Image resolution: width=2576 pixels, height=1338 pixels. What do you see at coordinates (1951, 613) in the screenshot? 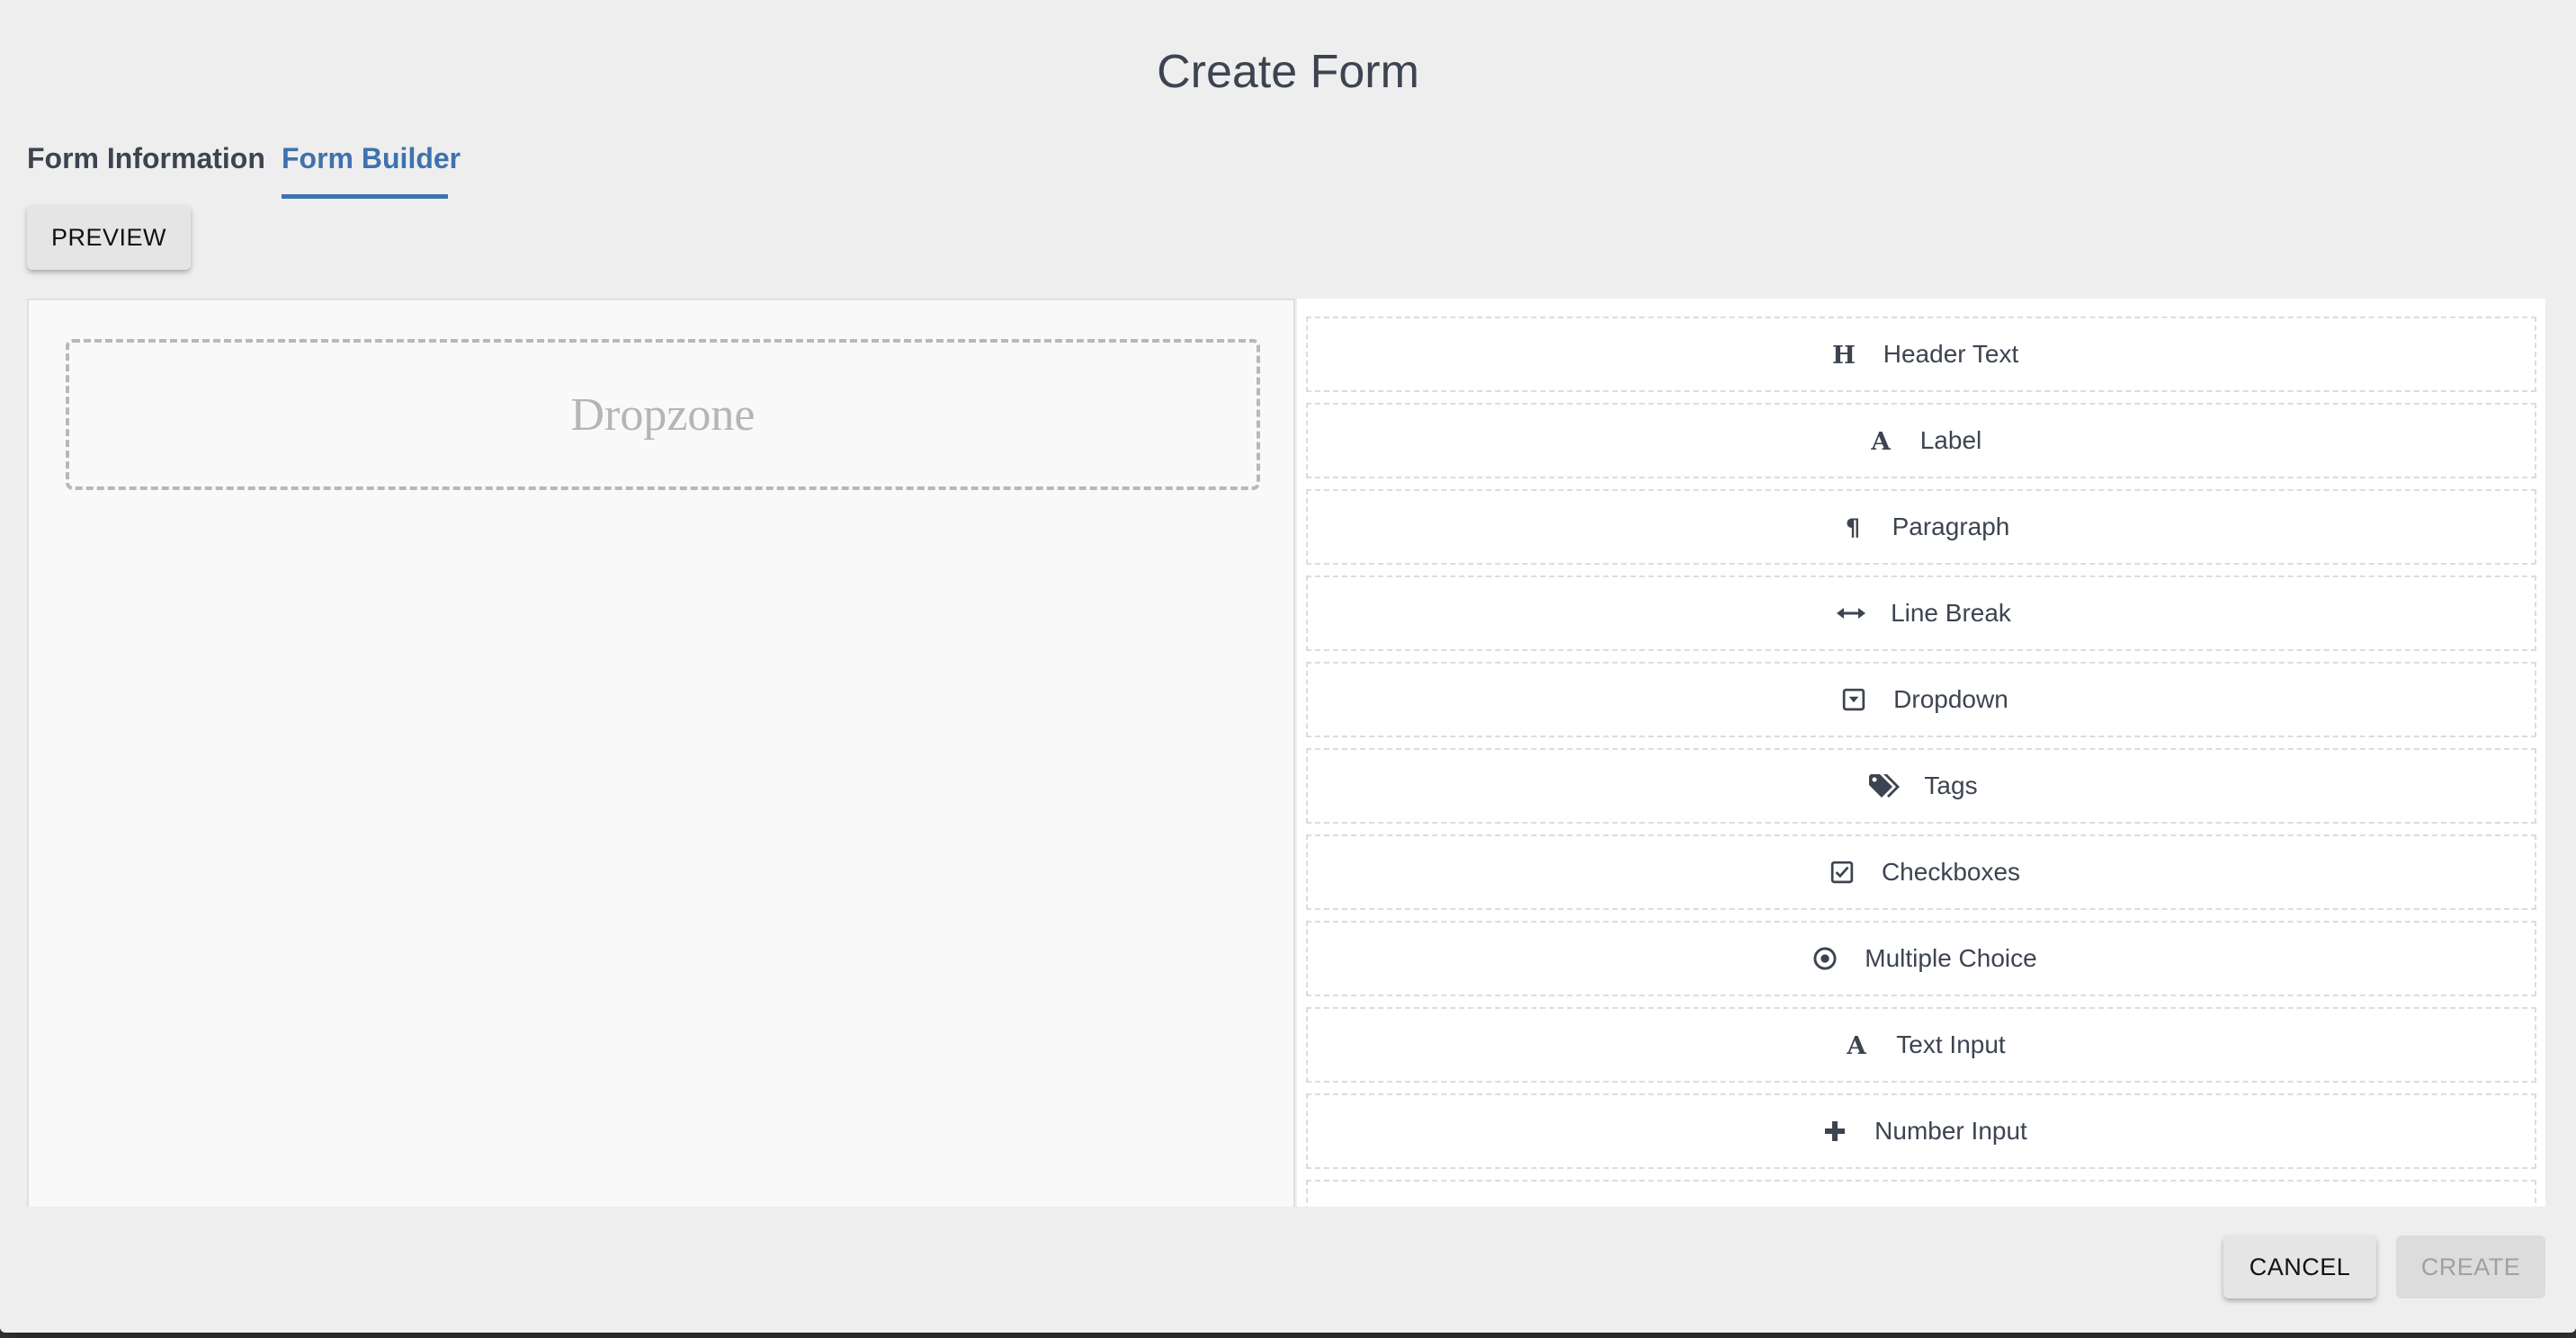
I see `toolbox-item-label: Line Break` at bounding box center [1951, 613].